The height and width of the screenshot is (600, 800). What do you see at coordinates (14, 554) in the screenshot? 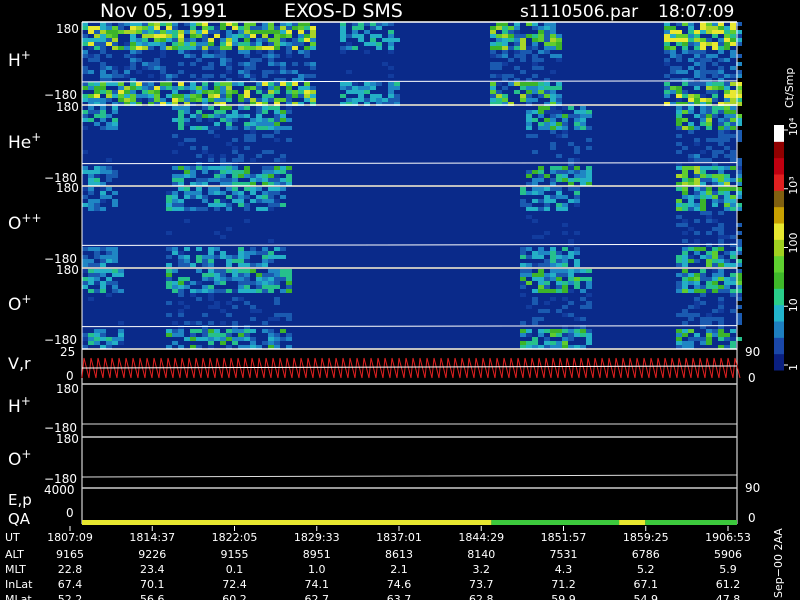
I see `row-label-alt: ALT` at bounding box center [14, 554].